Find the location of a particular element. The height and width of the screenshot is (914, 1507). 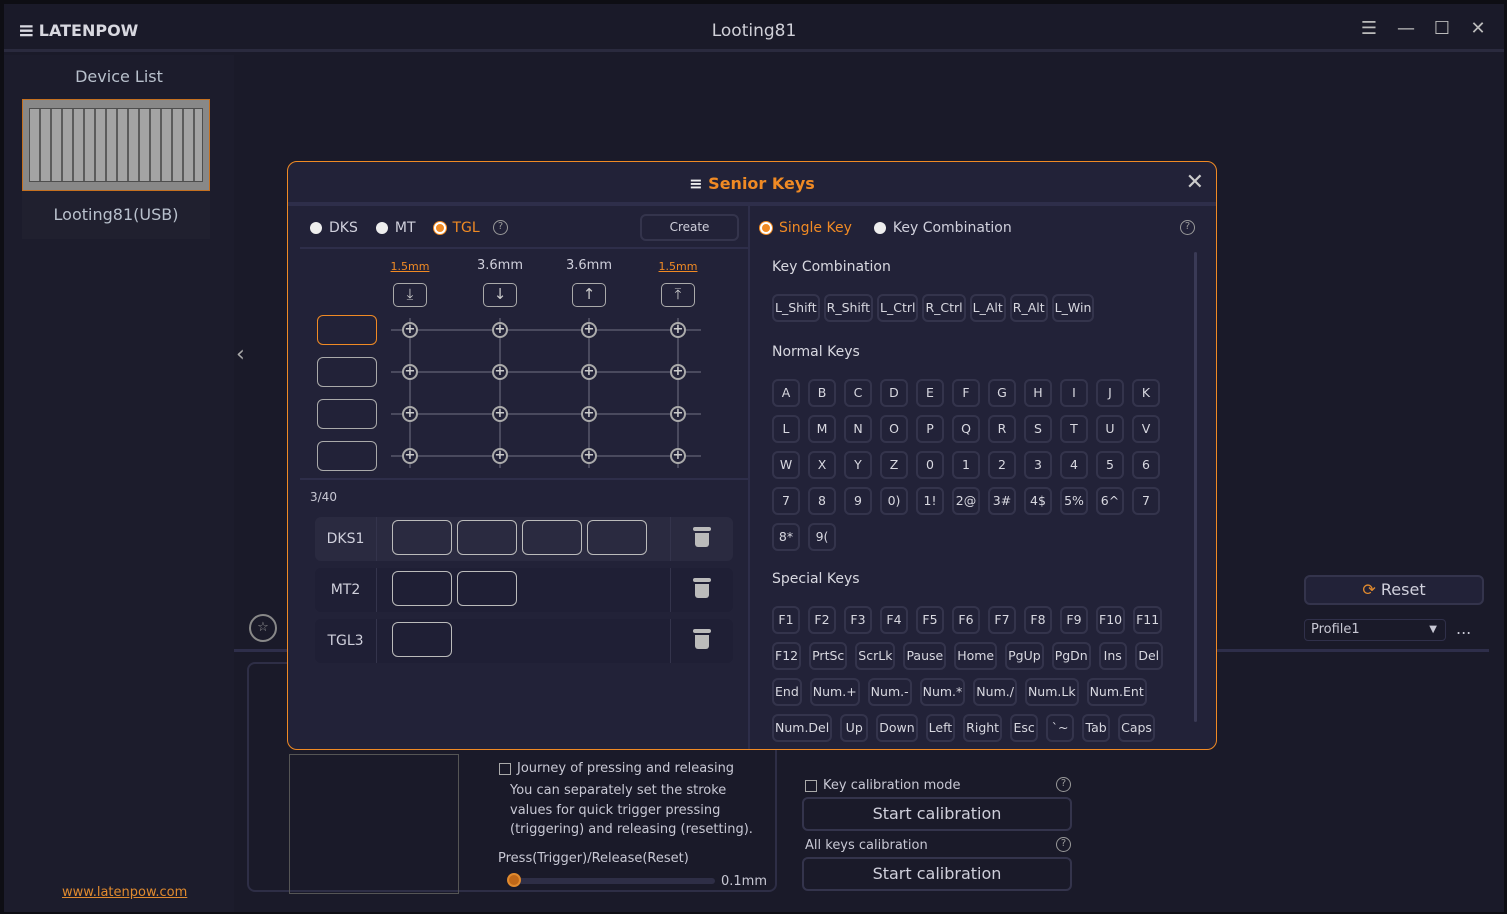

key-button: 8* is located at coordinates (786, 537).